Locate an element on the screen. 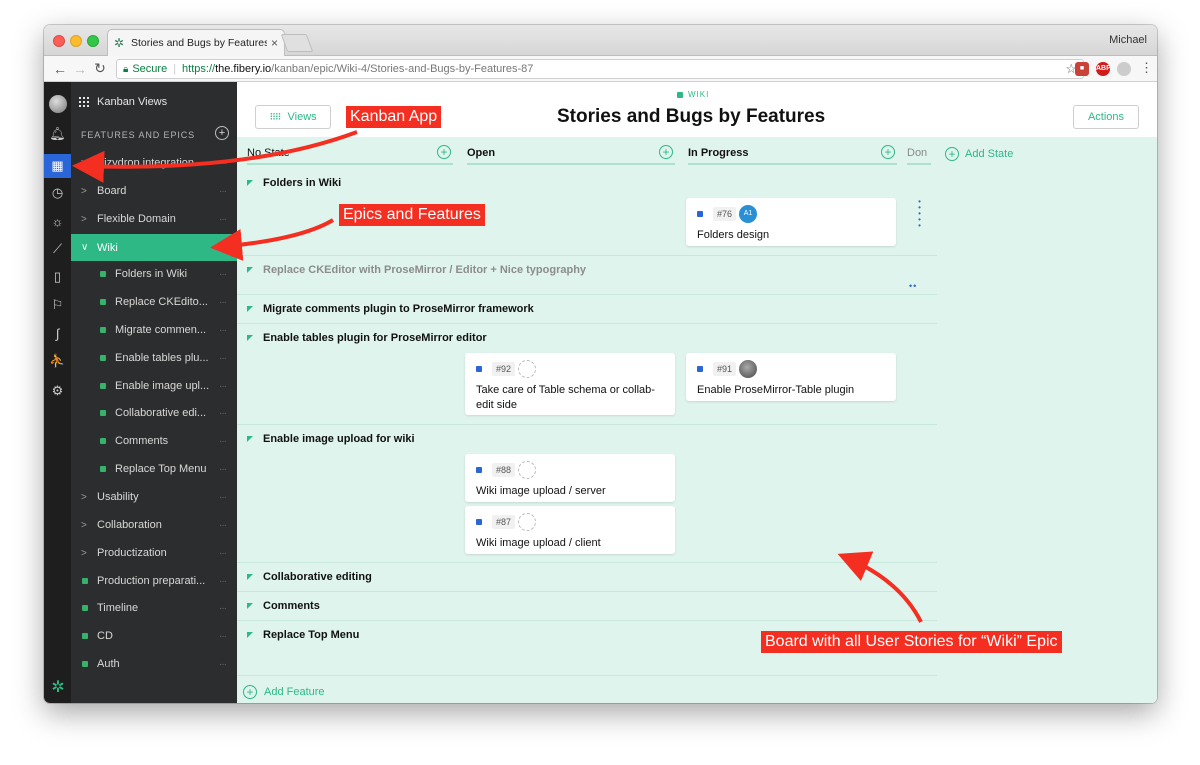  add-epic-icon: + is located at coordinates (222, 133).